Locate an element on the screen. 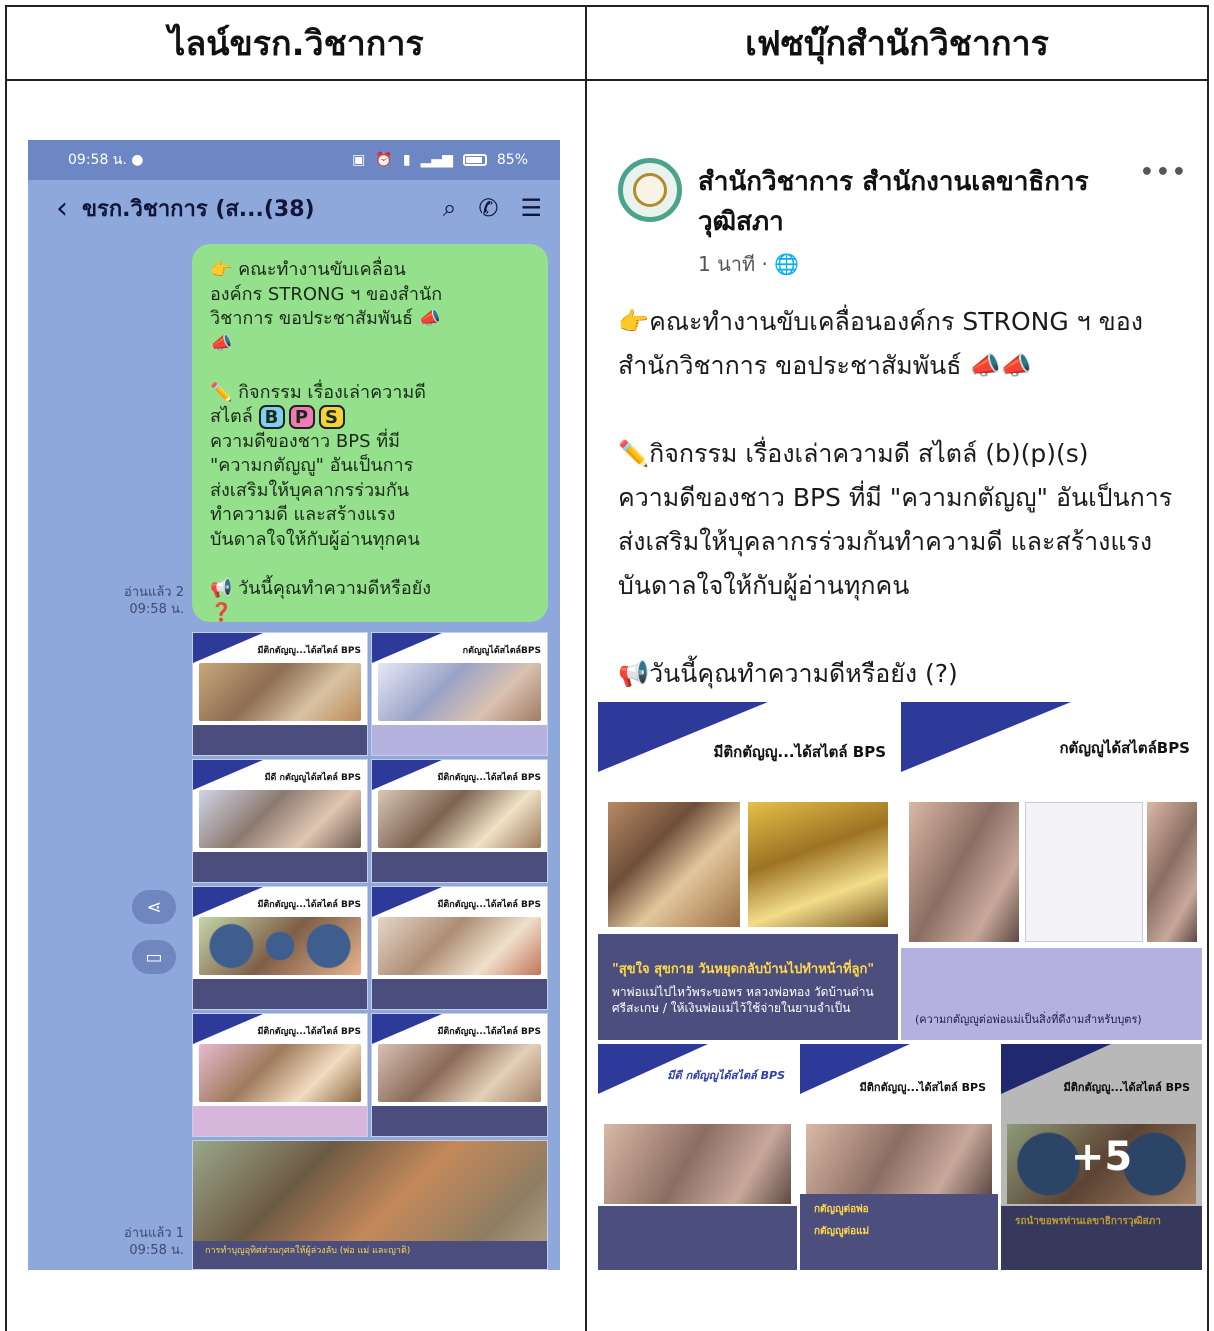  chat-title: ขรก.วิชาการ (ส...(38) is located at coordinates (198, 209).